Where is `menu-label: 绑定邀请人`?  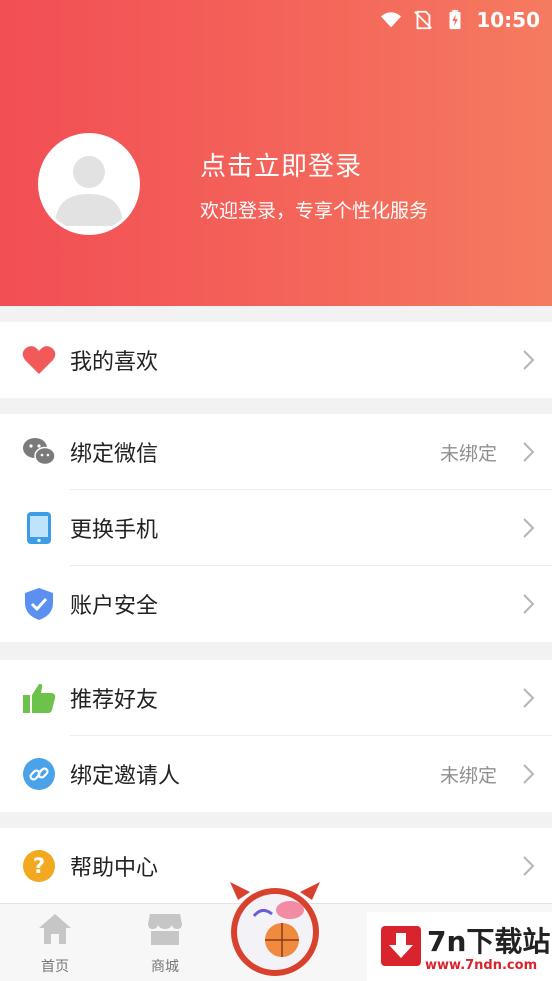
menu-label: 绑定邀请人 is located at coordinates (125, 776).